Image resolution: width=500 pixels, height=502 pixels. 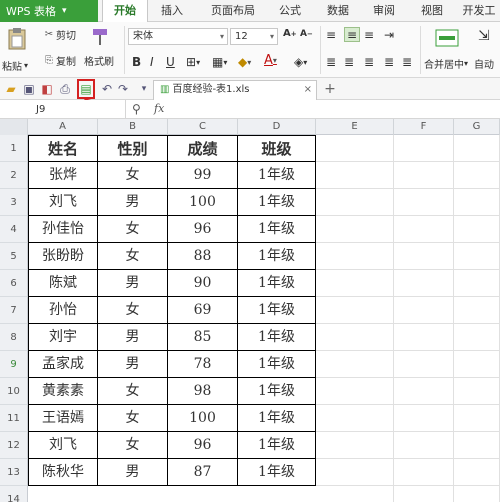 What do you see at coordinates (59, 60) in the screenshot?
I see `copy-button: ⎘ 复制` at bounding box center [59, 60].